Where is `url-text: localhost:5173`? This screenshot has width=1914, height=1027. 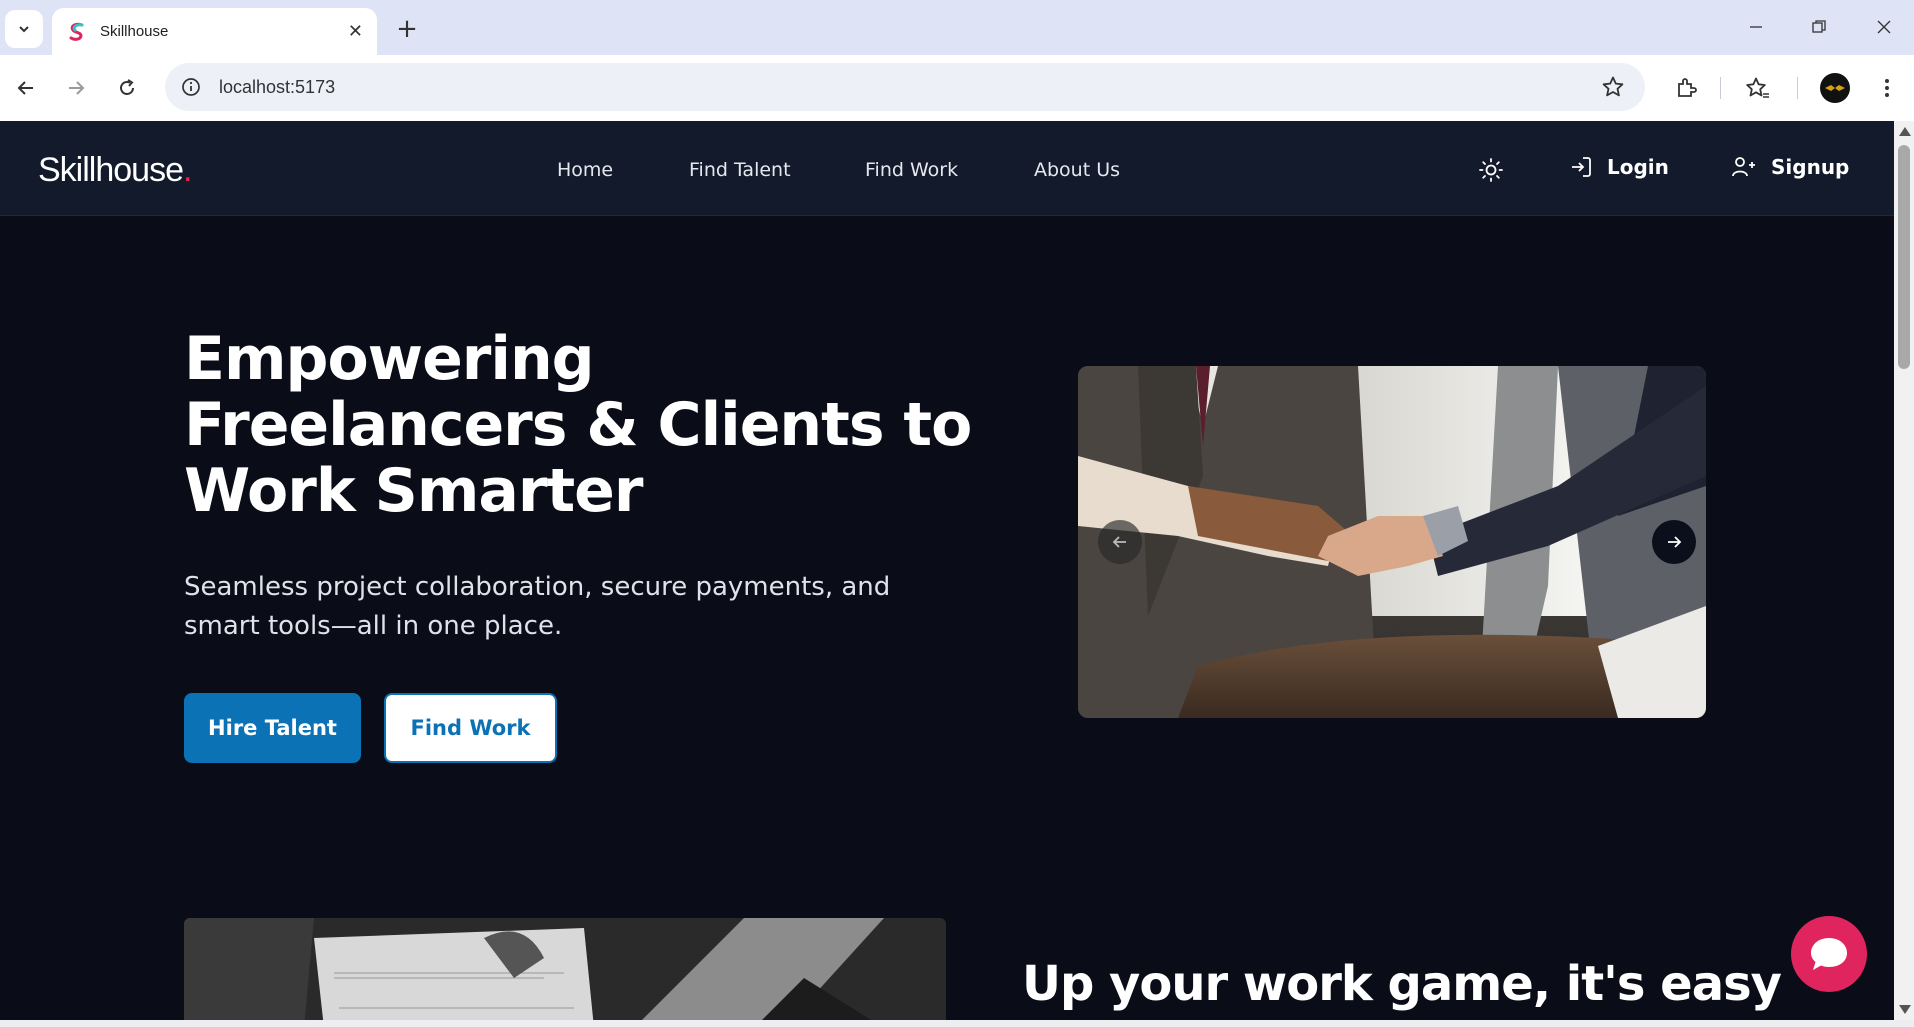 url-text: localhost:5173 is located at coordinates (277, 87).